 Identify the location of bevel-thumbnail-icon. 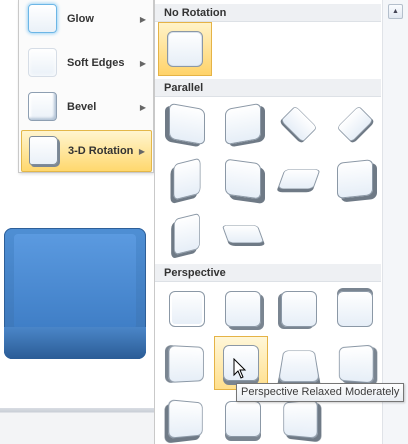
(42, 106).